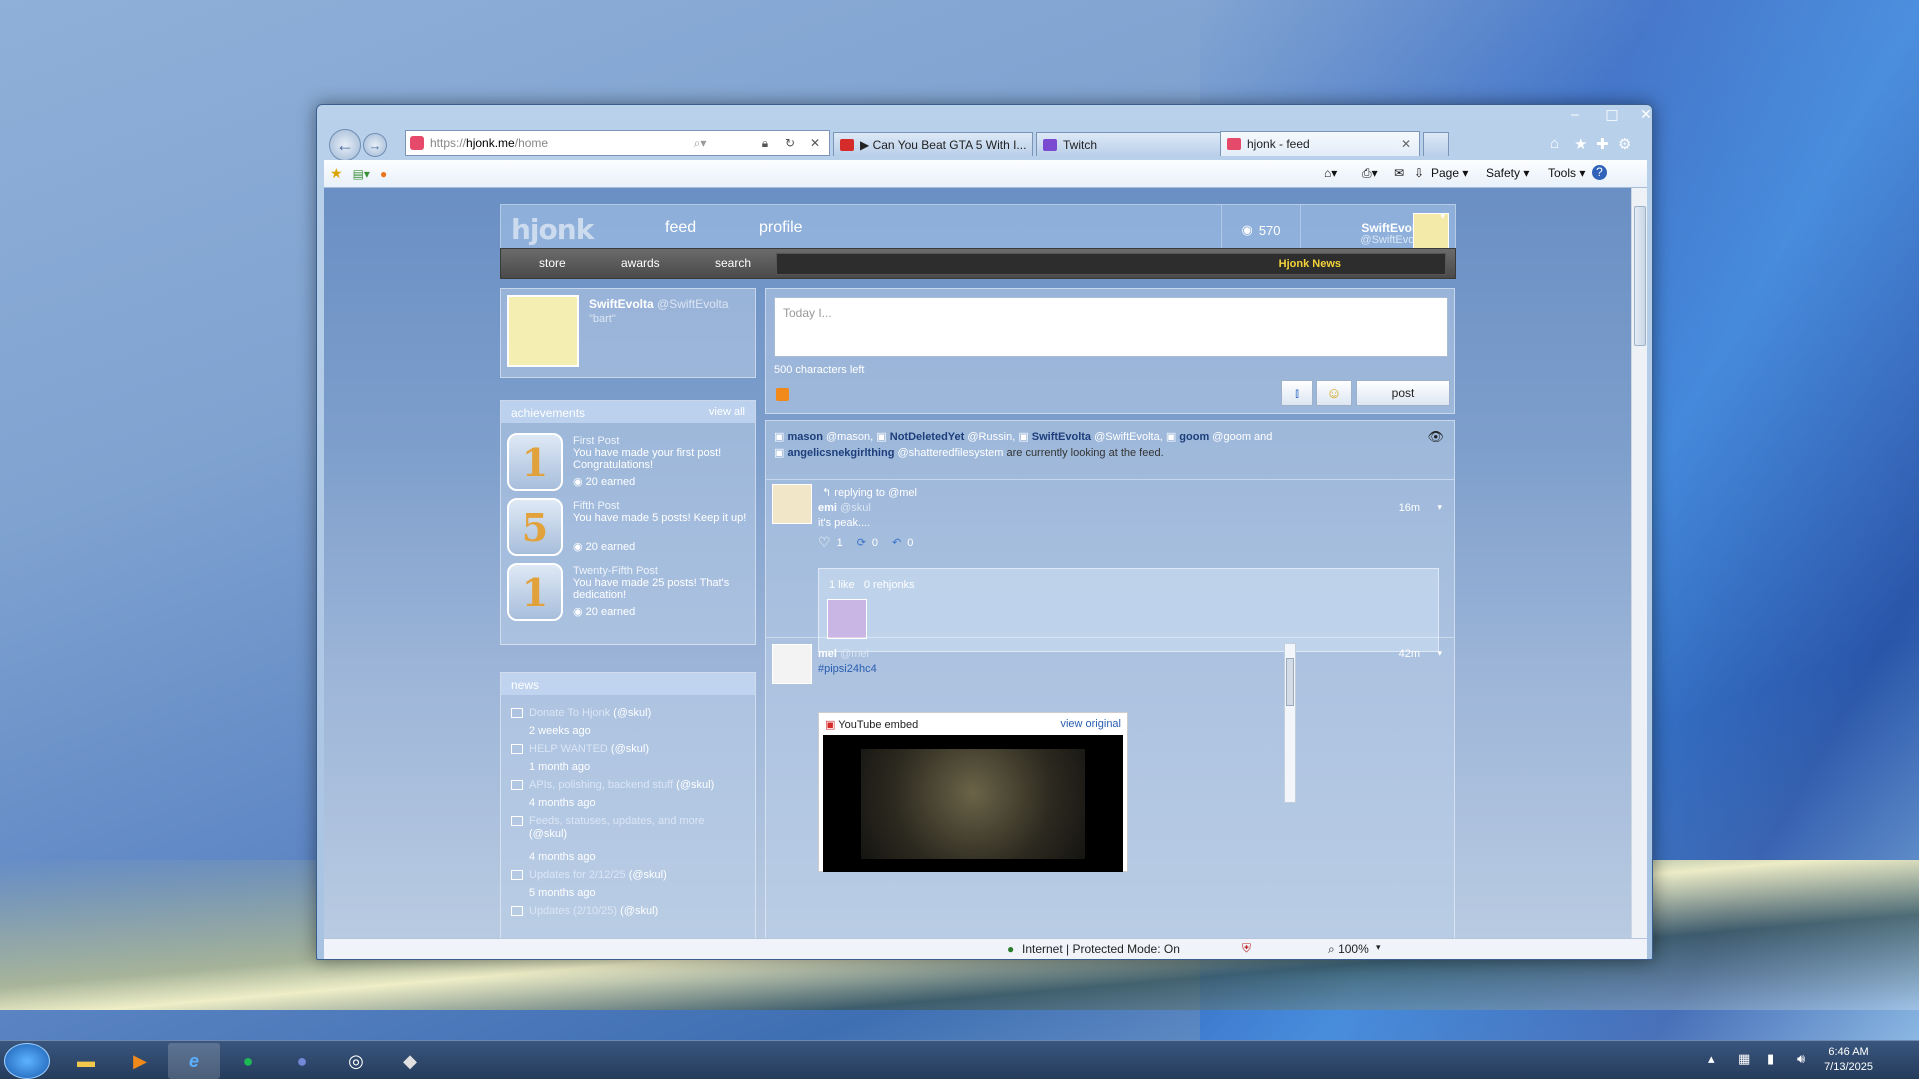 This screenshot has width=1919, height=1079. I want to click on news-item: Donate To Hjonk (@skul), so click(631, 713).